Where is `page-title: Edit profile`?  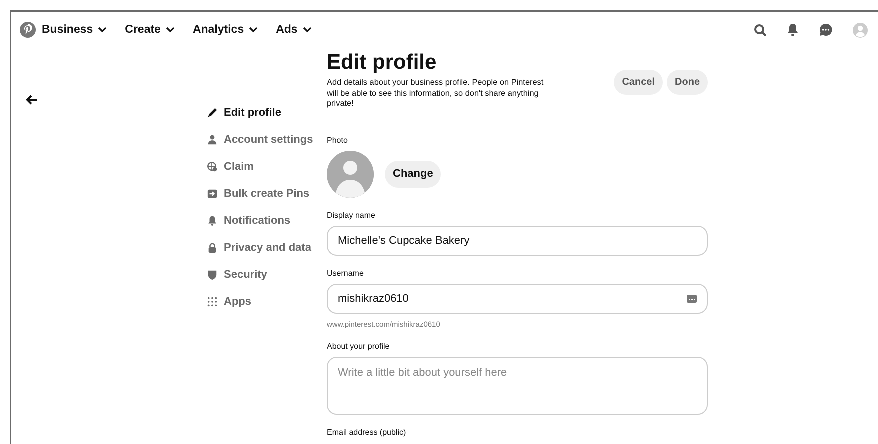
page-title: Edit profile is located at coordinates (382, 63).